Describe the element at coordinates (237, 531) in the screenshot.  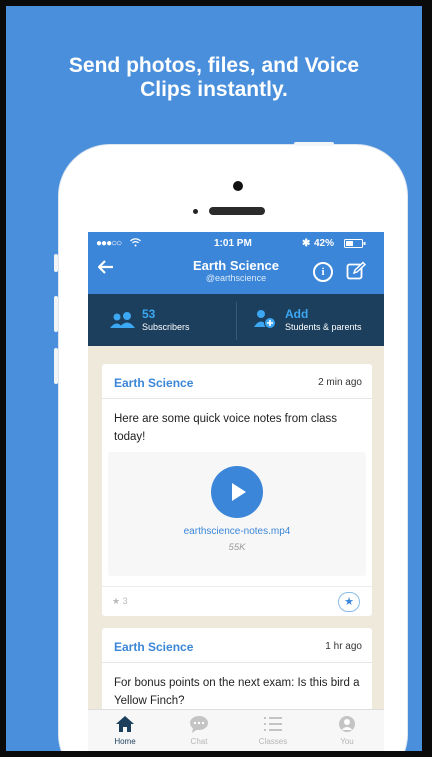
I see `attachment-filename: earthscience-notes.mp4` at that location.